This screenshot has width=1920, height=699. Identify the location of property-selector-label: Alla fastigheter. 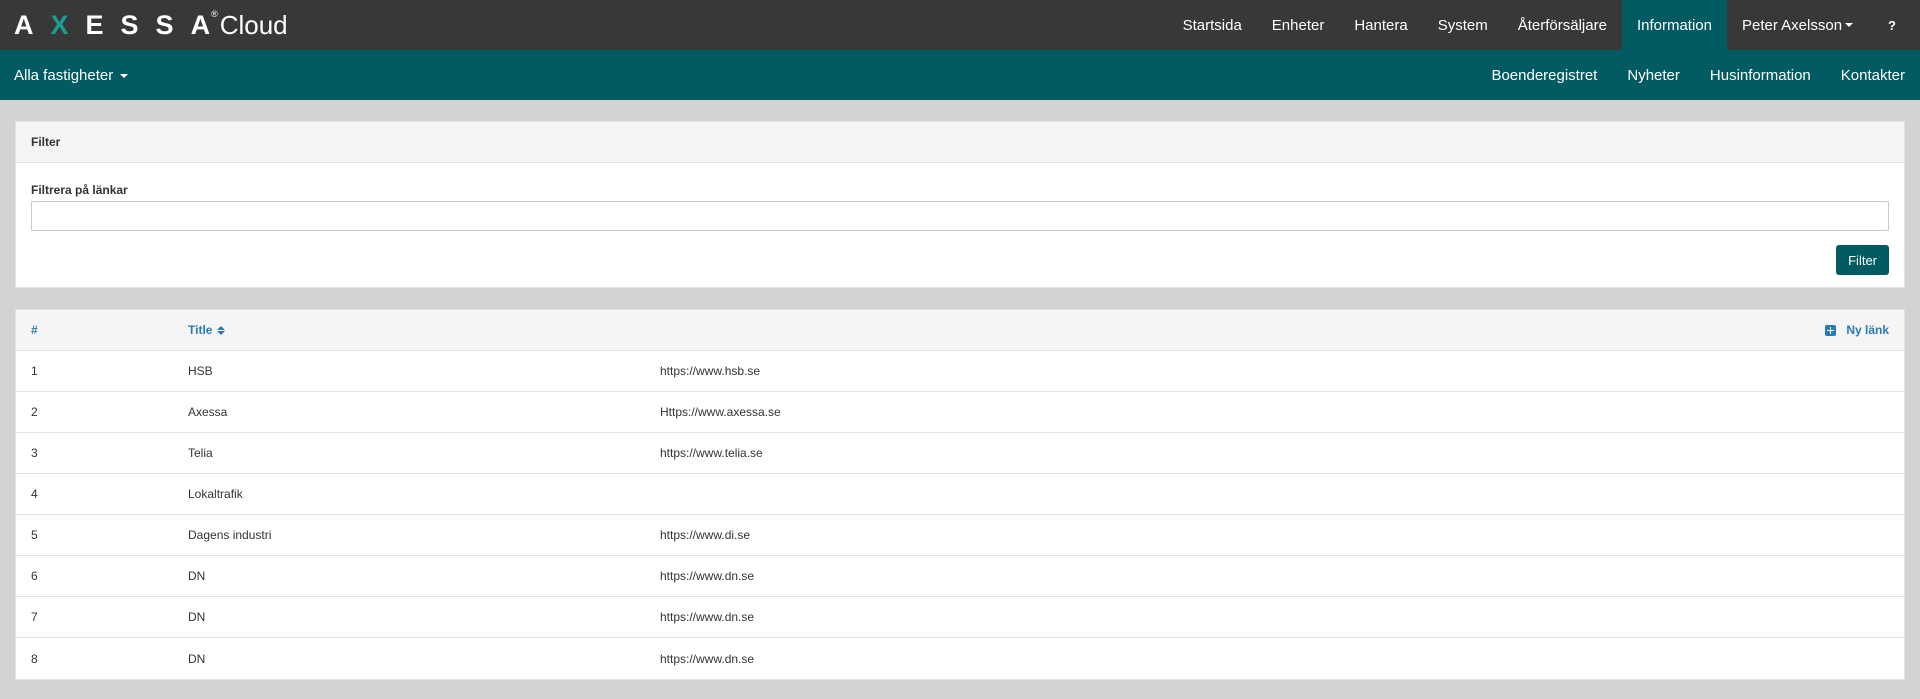
(64, 75).